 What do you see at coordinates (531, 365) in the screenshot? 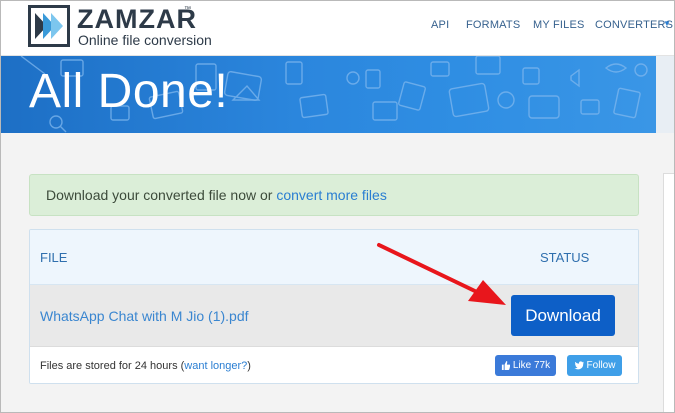
I see `like-count: Like 77k` at bounding box center [531, 365].